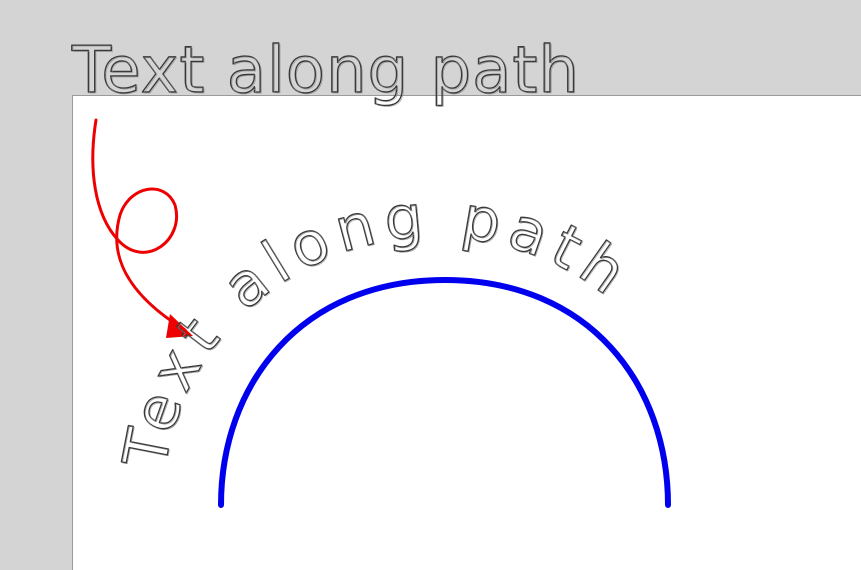 Image resolution: width=861 pixels, height=570 pixels. I want to click on heading-title: Text along path Text along path, so click(325, 71).